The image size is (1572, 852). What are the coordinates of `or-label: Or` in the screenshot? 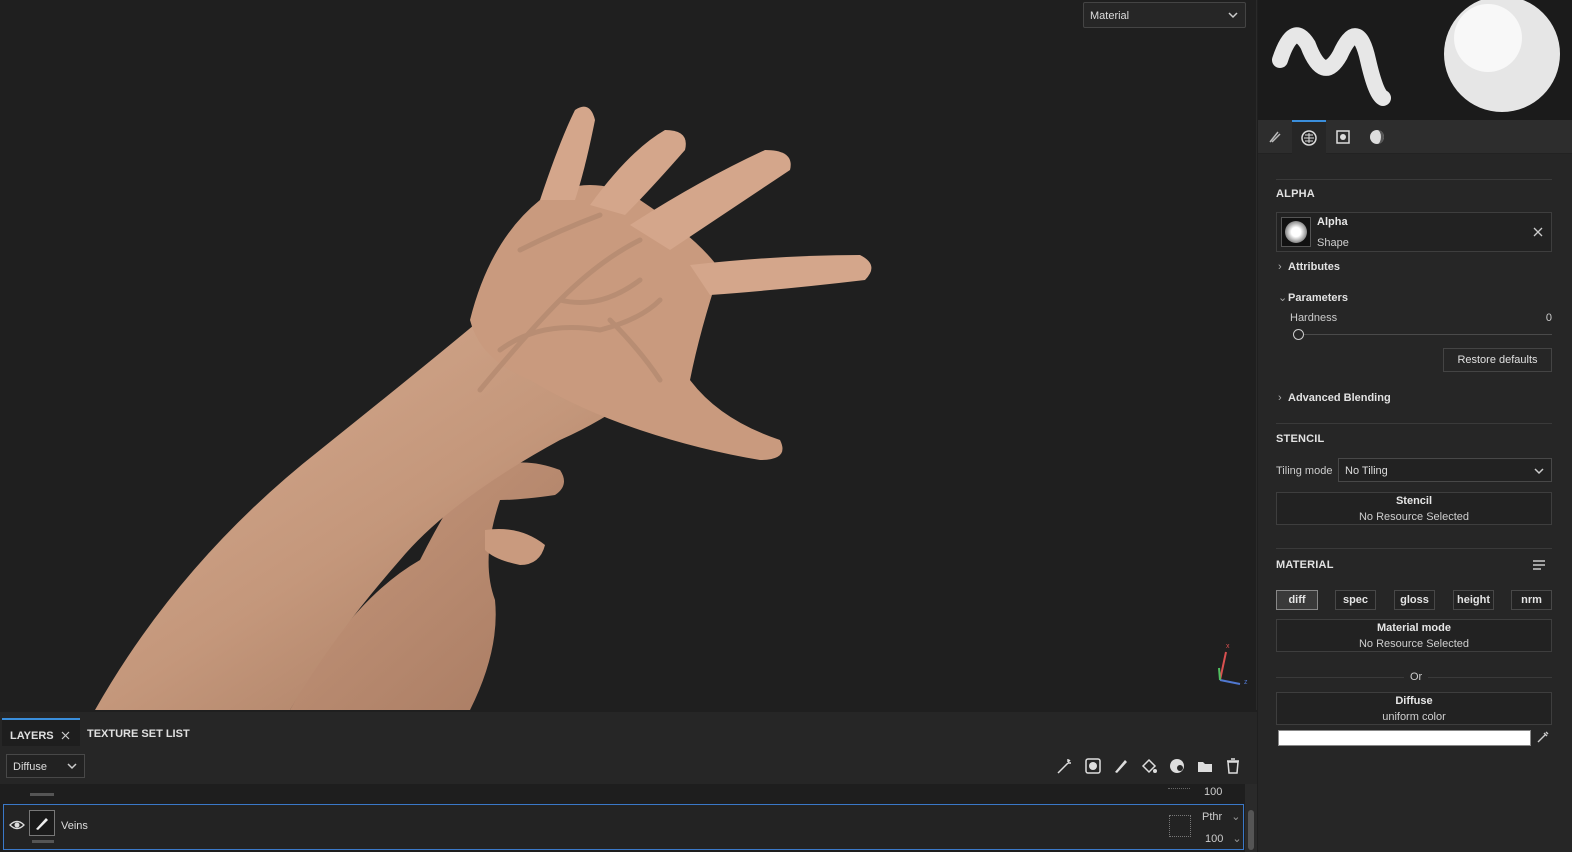 It's located at (1416, 677).